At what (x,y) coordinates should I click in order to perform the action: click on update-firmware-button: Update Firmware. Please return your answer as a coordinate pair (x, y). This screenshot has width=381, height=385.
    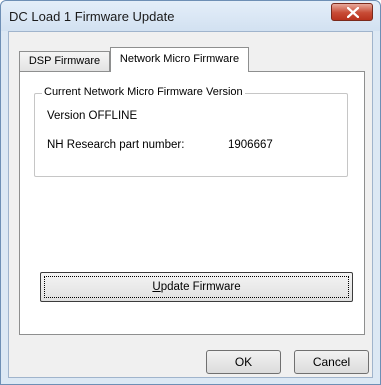
    Looking at the image, I should click on (196, 287).